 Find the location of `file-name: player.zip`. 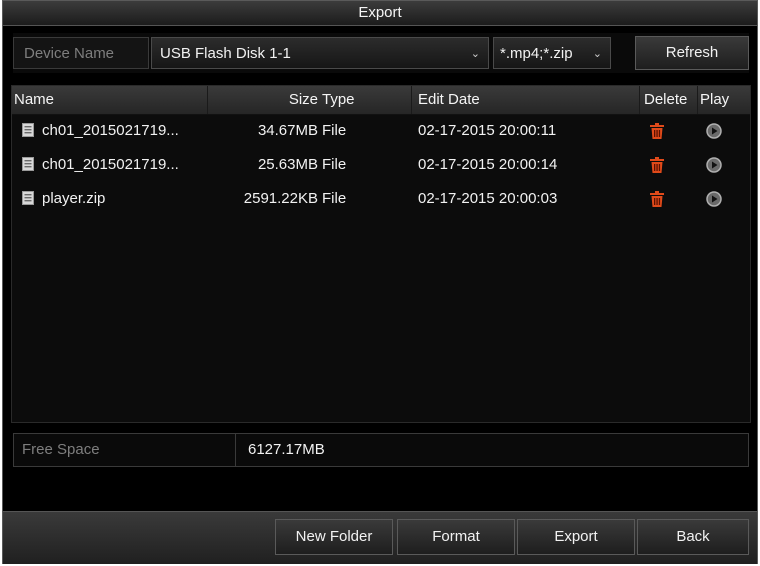

file-name: player.zip is located at coordinates (74, 198).